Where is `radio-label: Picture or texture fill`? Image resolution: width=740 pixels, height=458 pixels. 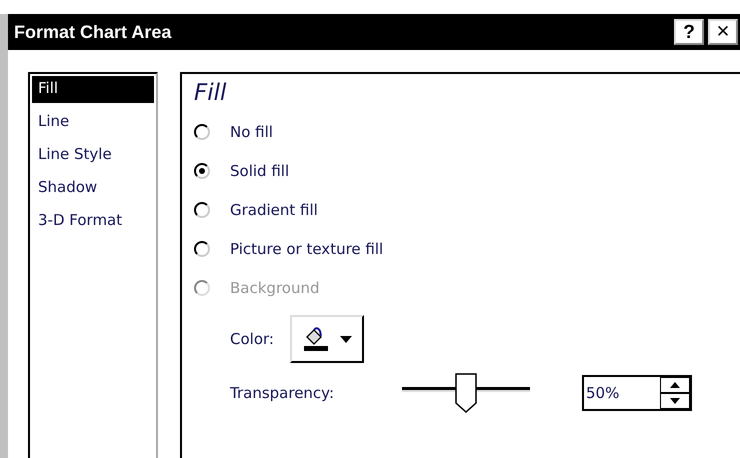
radio-label: Picture or texture fill is located at coordinates (307, 249).